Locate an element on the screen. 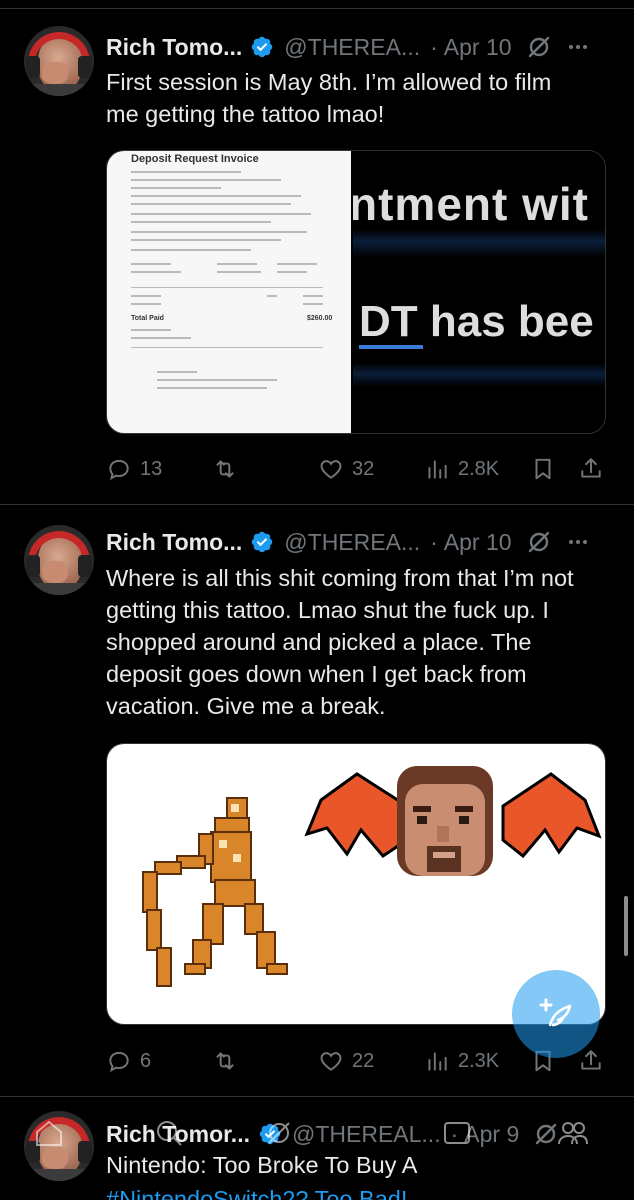 This screenshot has width=634, height=1200. like-button: 32 is located at coordinates (346, 469).